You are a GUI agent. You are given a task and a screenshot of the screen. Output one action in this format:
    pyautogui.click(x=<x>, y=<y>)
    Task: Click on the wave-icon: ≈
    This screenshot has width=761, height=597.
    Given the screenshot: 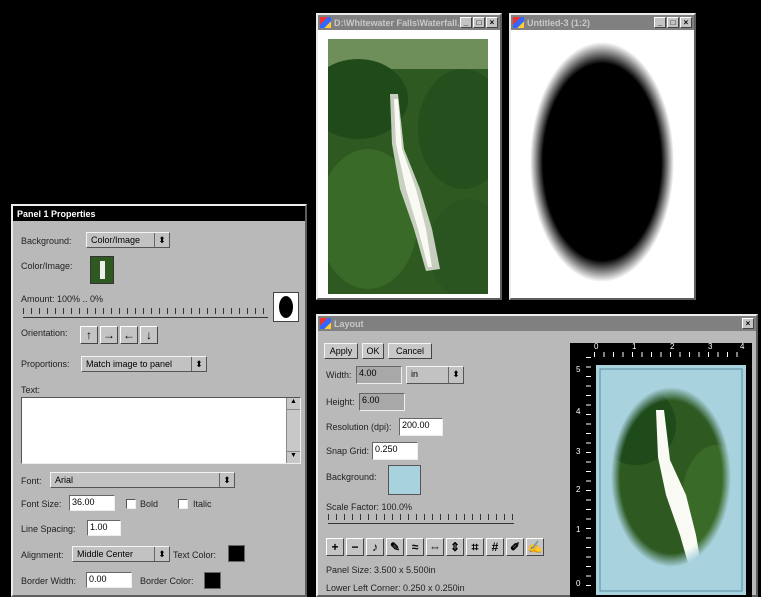 What is the action you would take?
    pyautogui.click(x=415, y=547)
    